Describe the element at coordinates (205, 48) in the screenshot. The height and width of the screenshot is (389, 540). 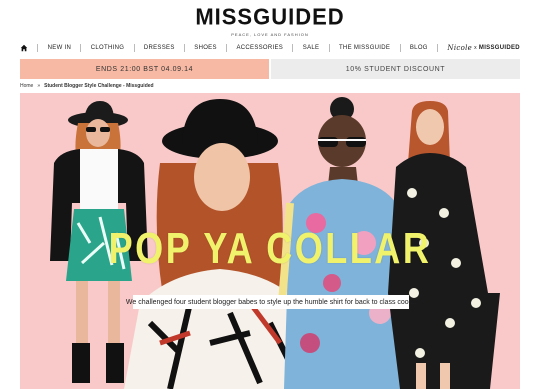
I see `nav-item-shoes: SHOES` at that location.